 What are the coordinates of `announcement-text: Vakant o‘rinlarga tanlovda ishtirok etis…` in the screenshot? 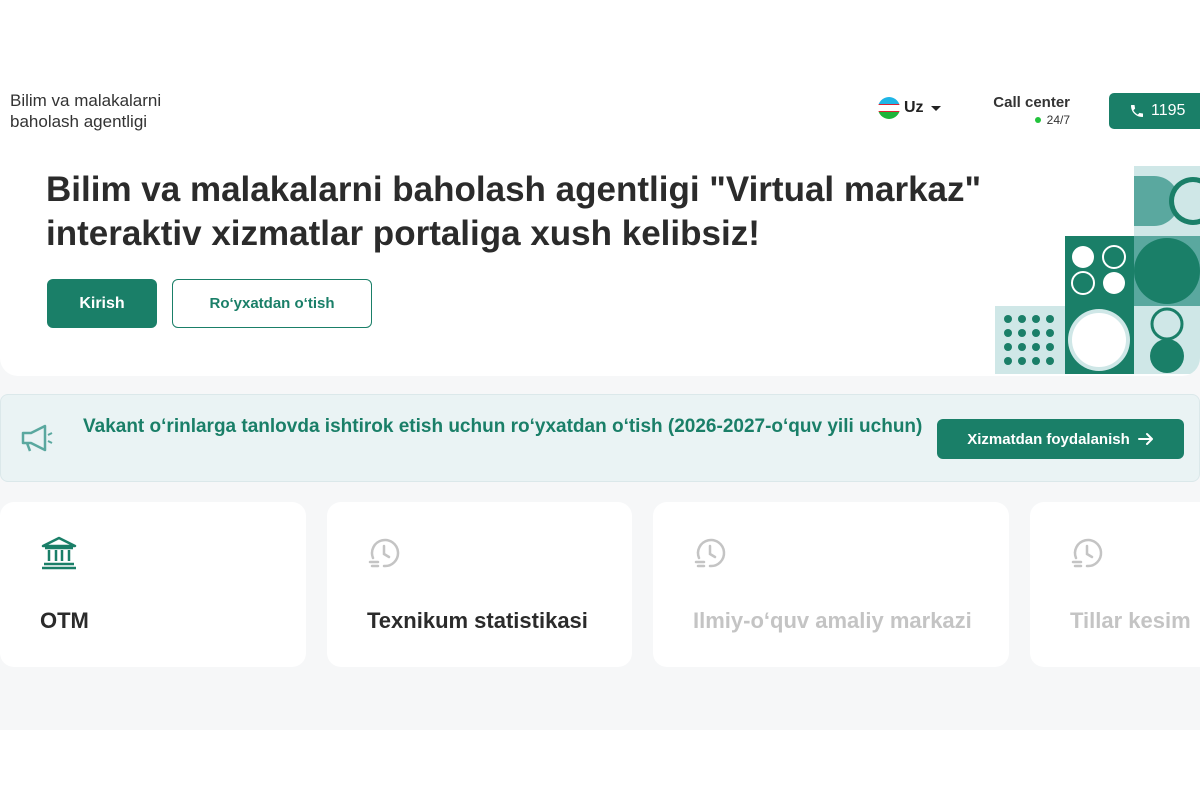 It's located at (503, 426).